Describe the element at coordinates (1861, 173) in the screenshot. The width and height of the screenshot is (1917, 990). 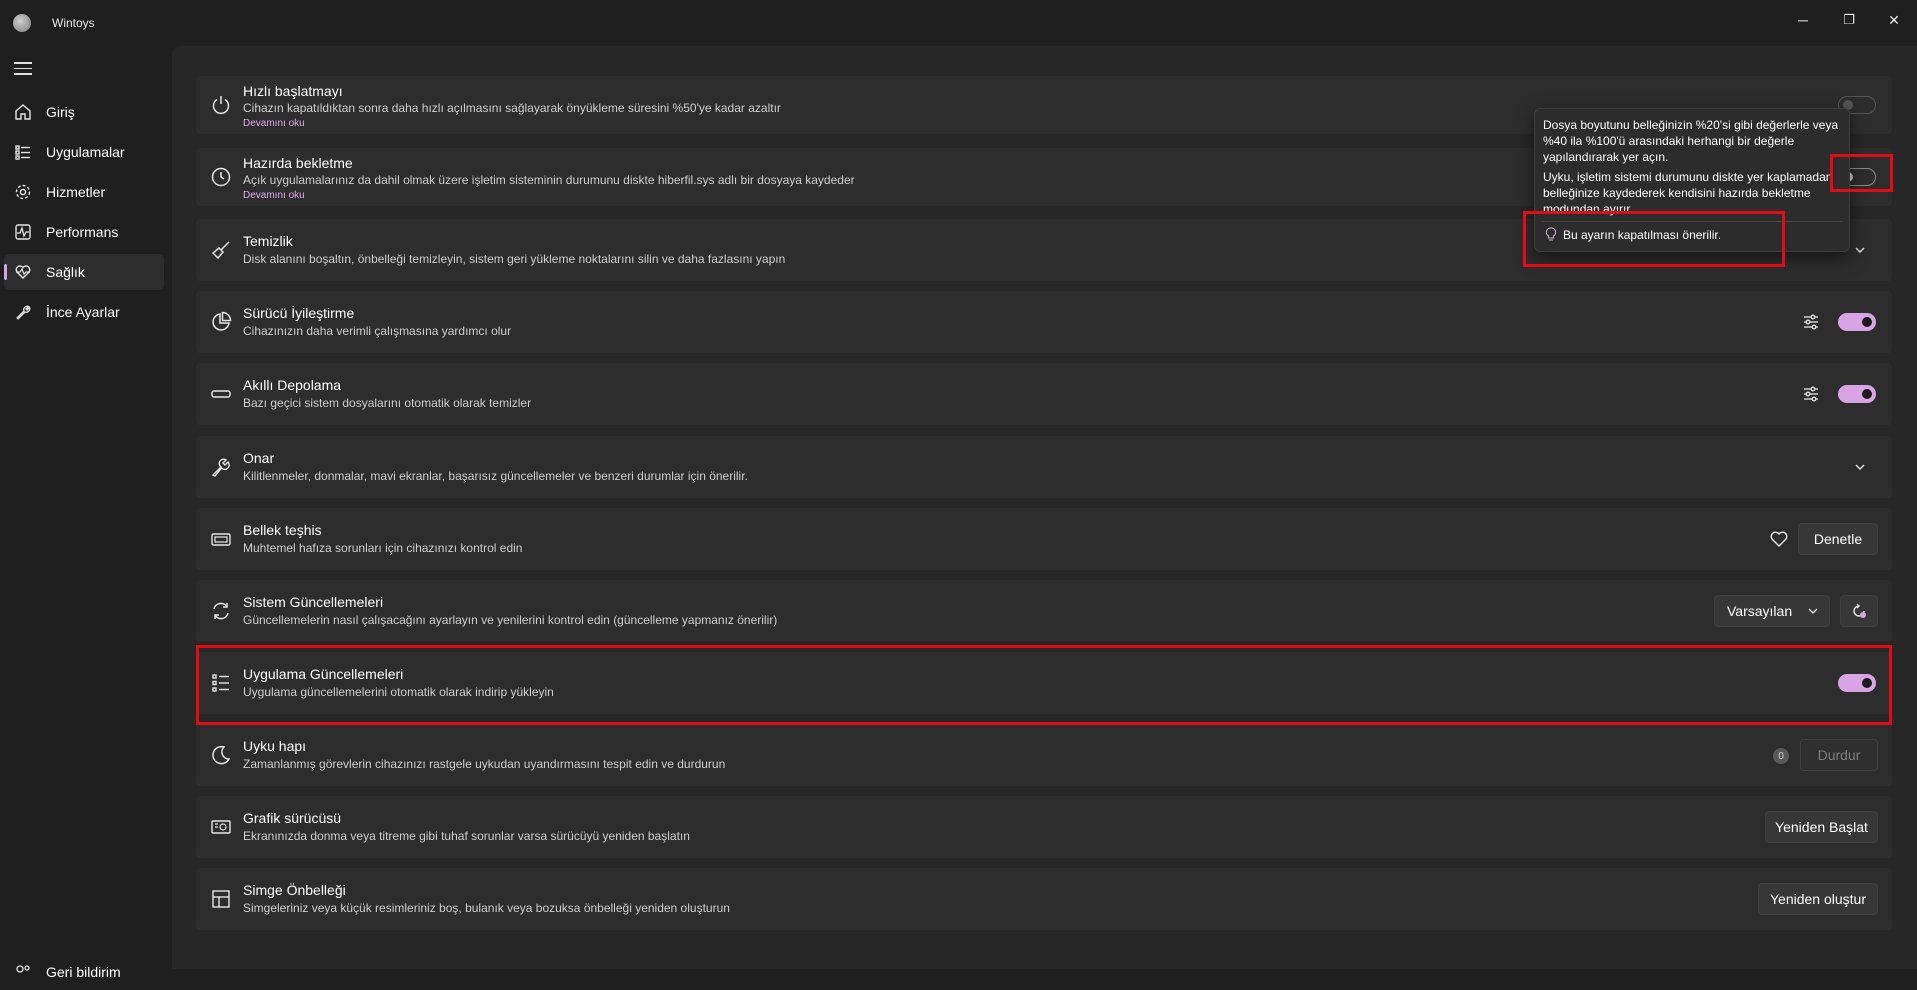
I see `highlight-box-toggle` at that location.